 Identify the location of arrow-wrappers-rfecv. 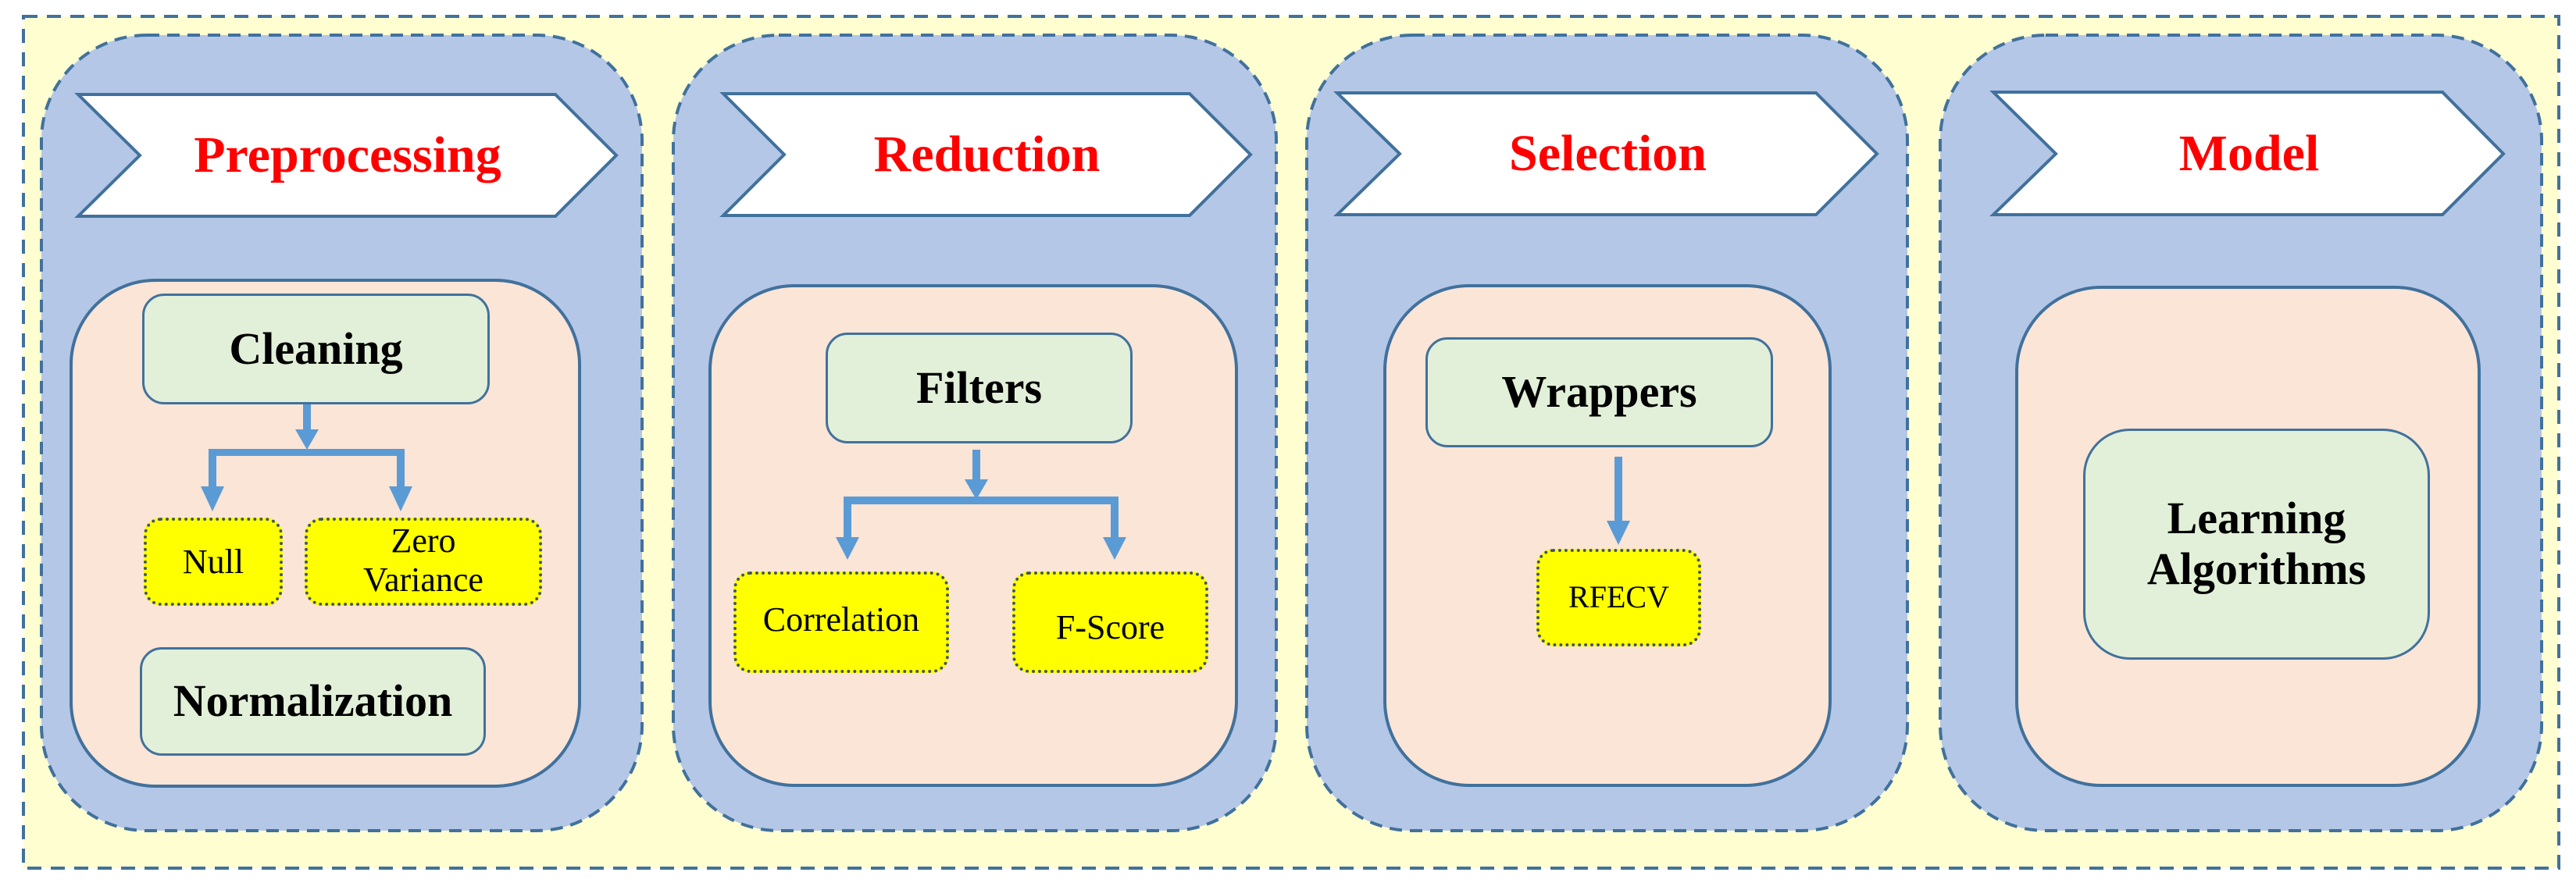
(1618, 501).